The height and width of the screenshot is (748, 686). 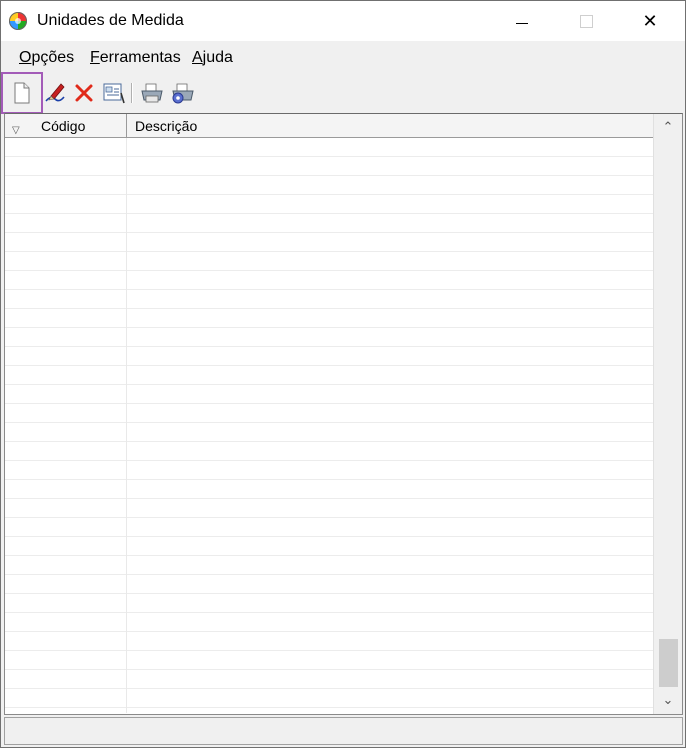 I want to click on menu-opcoes: Opções, so click(x=46, y=58).